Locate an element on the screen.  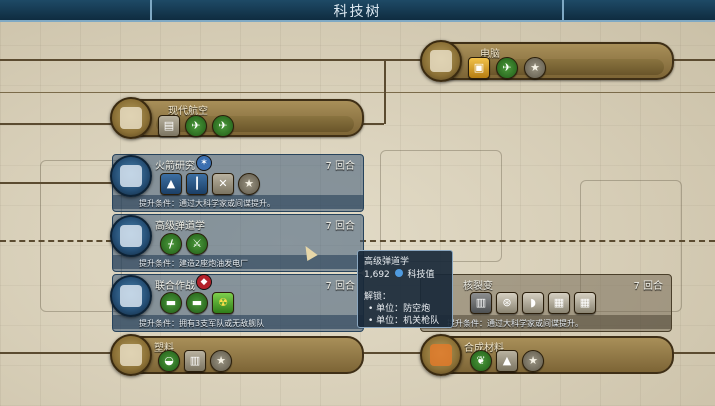
tech-node-radio: 电脑 is located at coordinates (552, 61).